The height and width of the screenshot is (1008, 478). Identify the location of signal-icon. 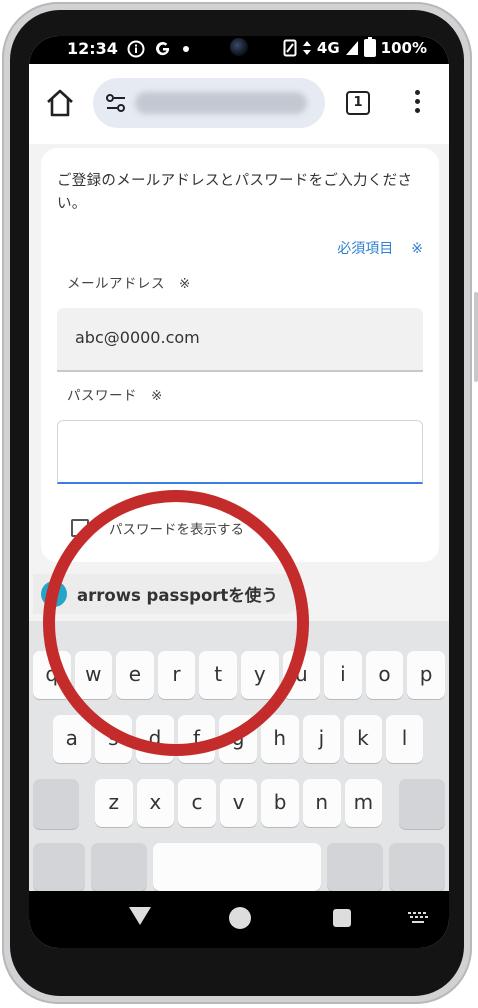
(351, 48).